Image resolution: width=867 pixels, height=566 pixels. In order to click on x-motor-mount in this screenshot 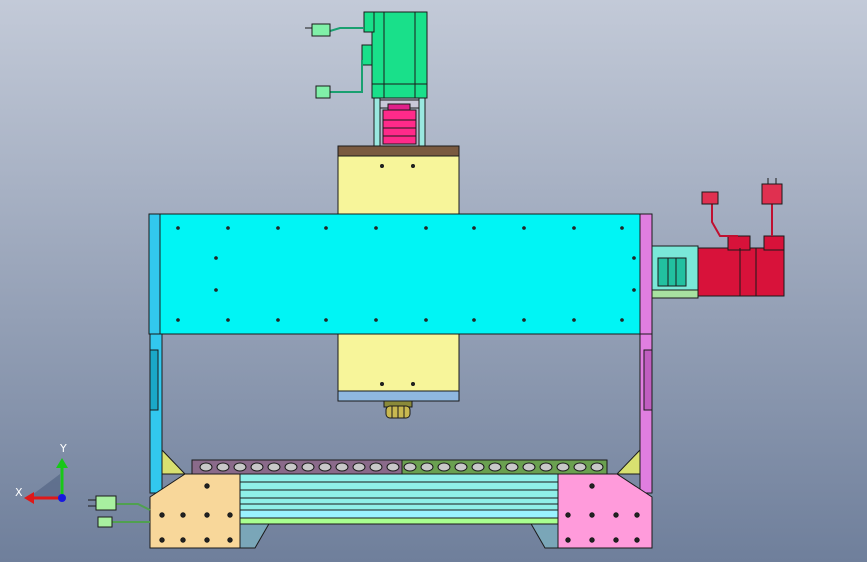, I will do `click(675, 272)`.